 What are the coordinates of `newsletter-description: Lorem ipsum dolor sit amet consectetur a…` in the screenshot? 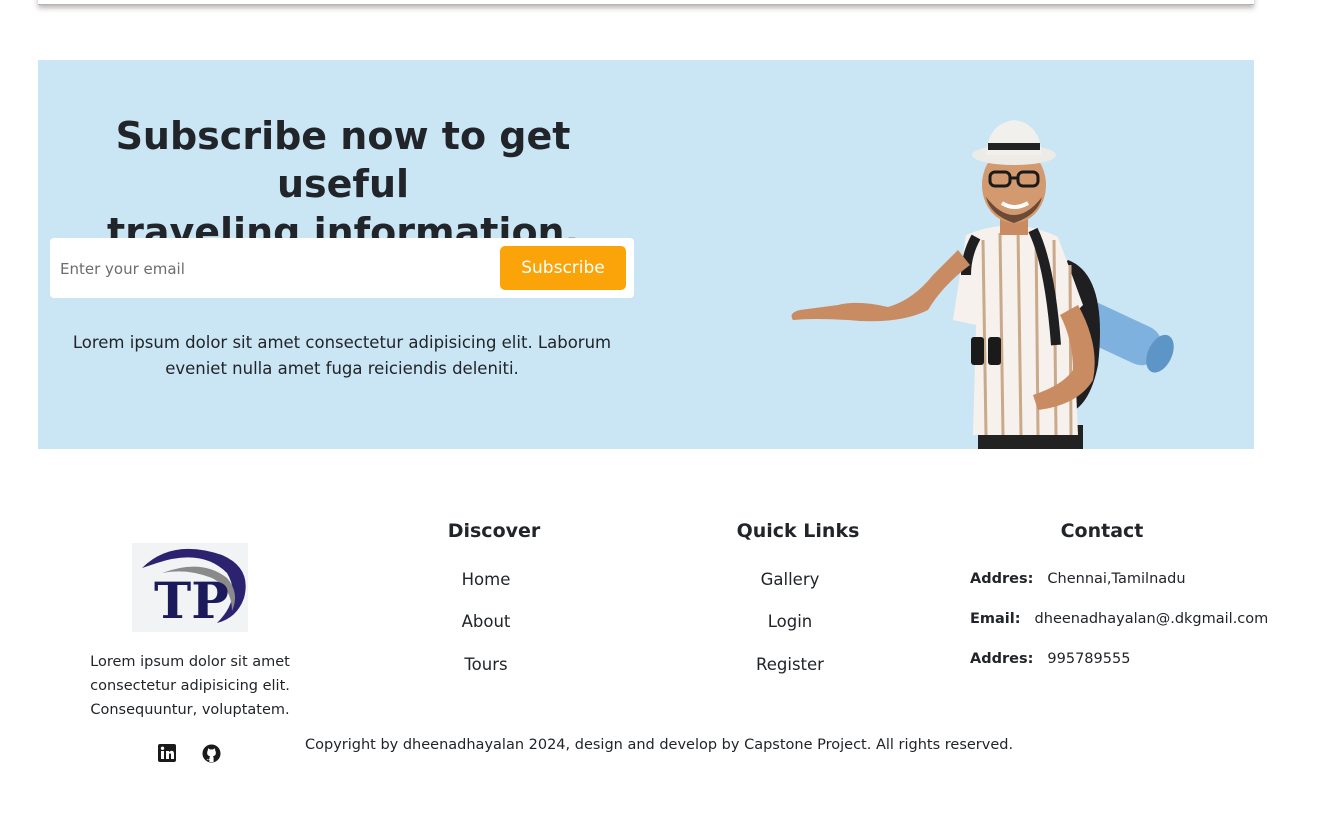 It's located at (342, 355).